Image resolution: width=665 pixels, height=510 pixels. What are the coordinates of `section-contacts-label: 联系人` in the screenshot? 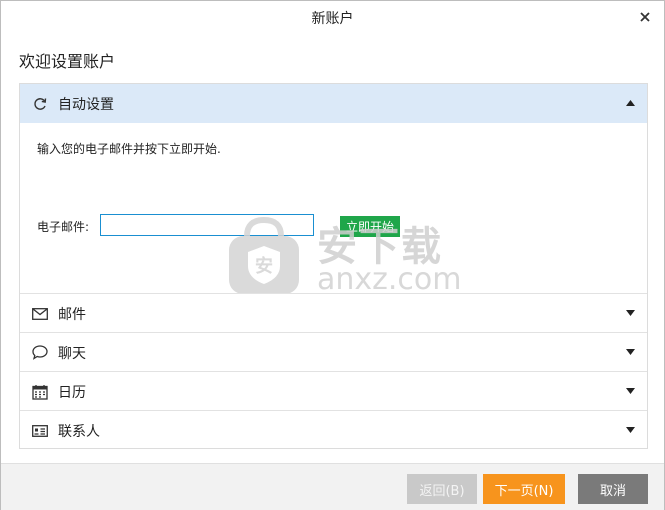 It's located at (79, 431).